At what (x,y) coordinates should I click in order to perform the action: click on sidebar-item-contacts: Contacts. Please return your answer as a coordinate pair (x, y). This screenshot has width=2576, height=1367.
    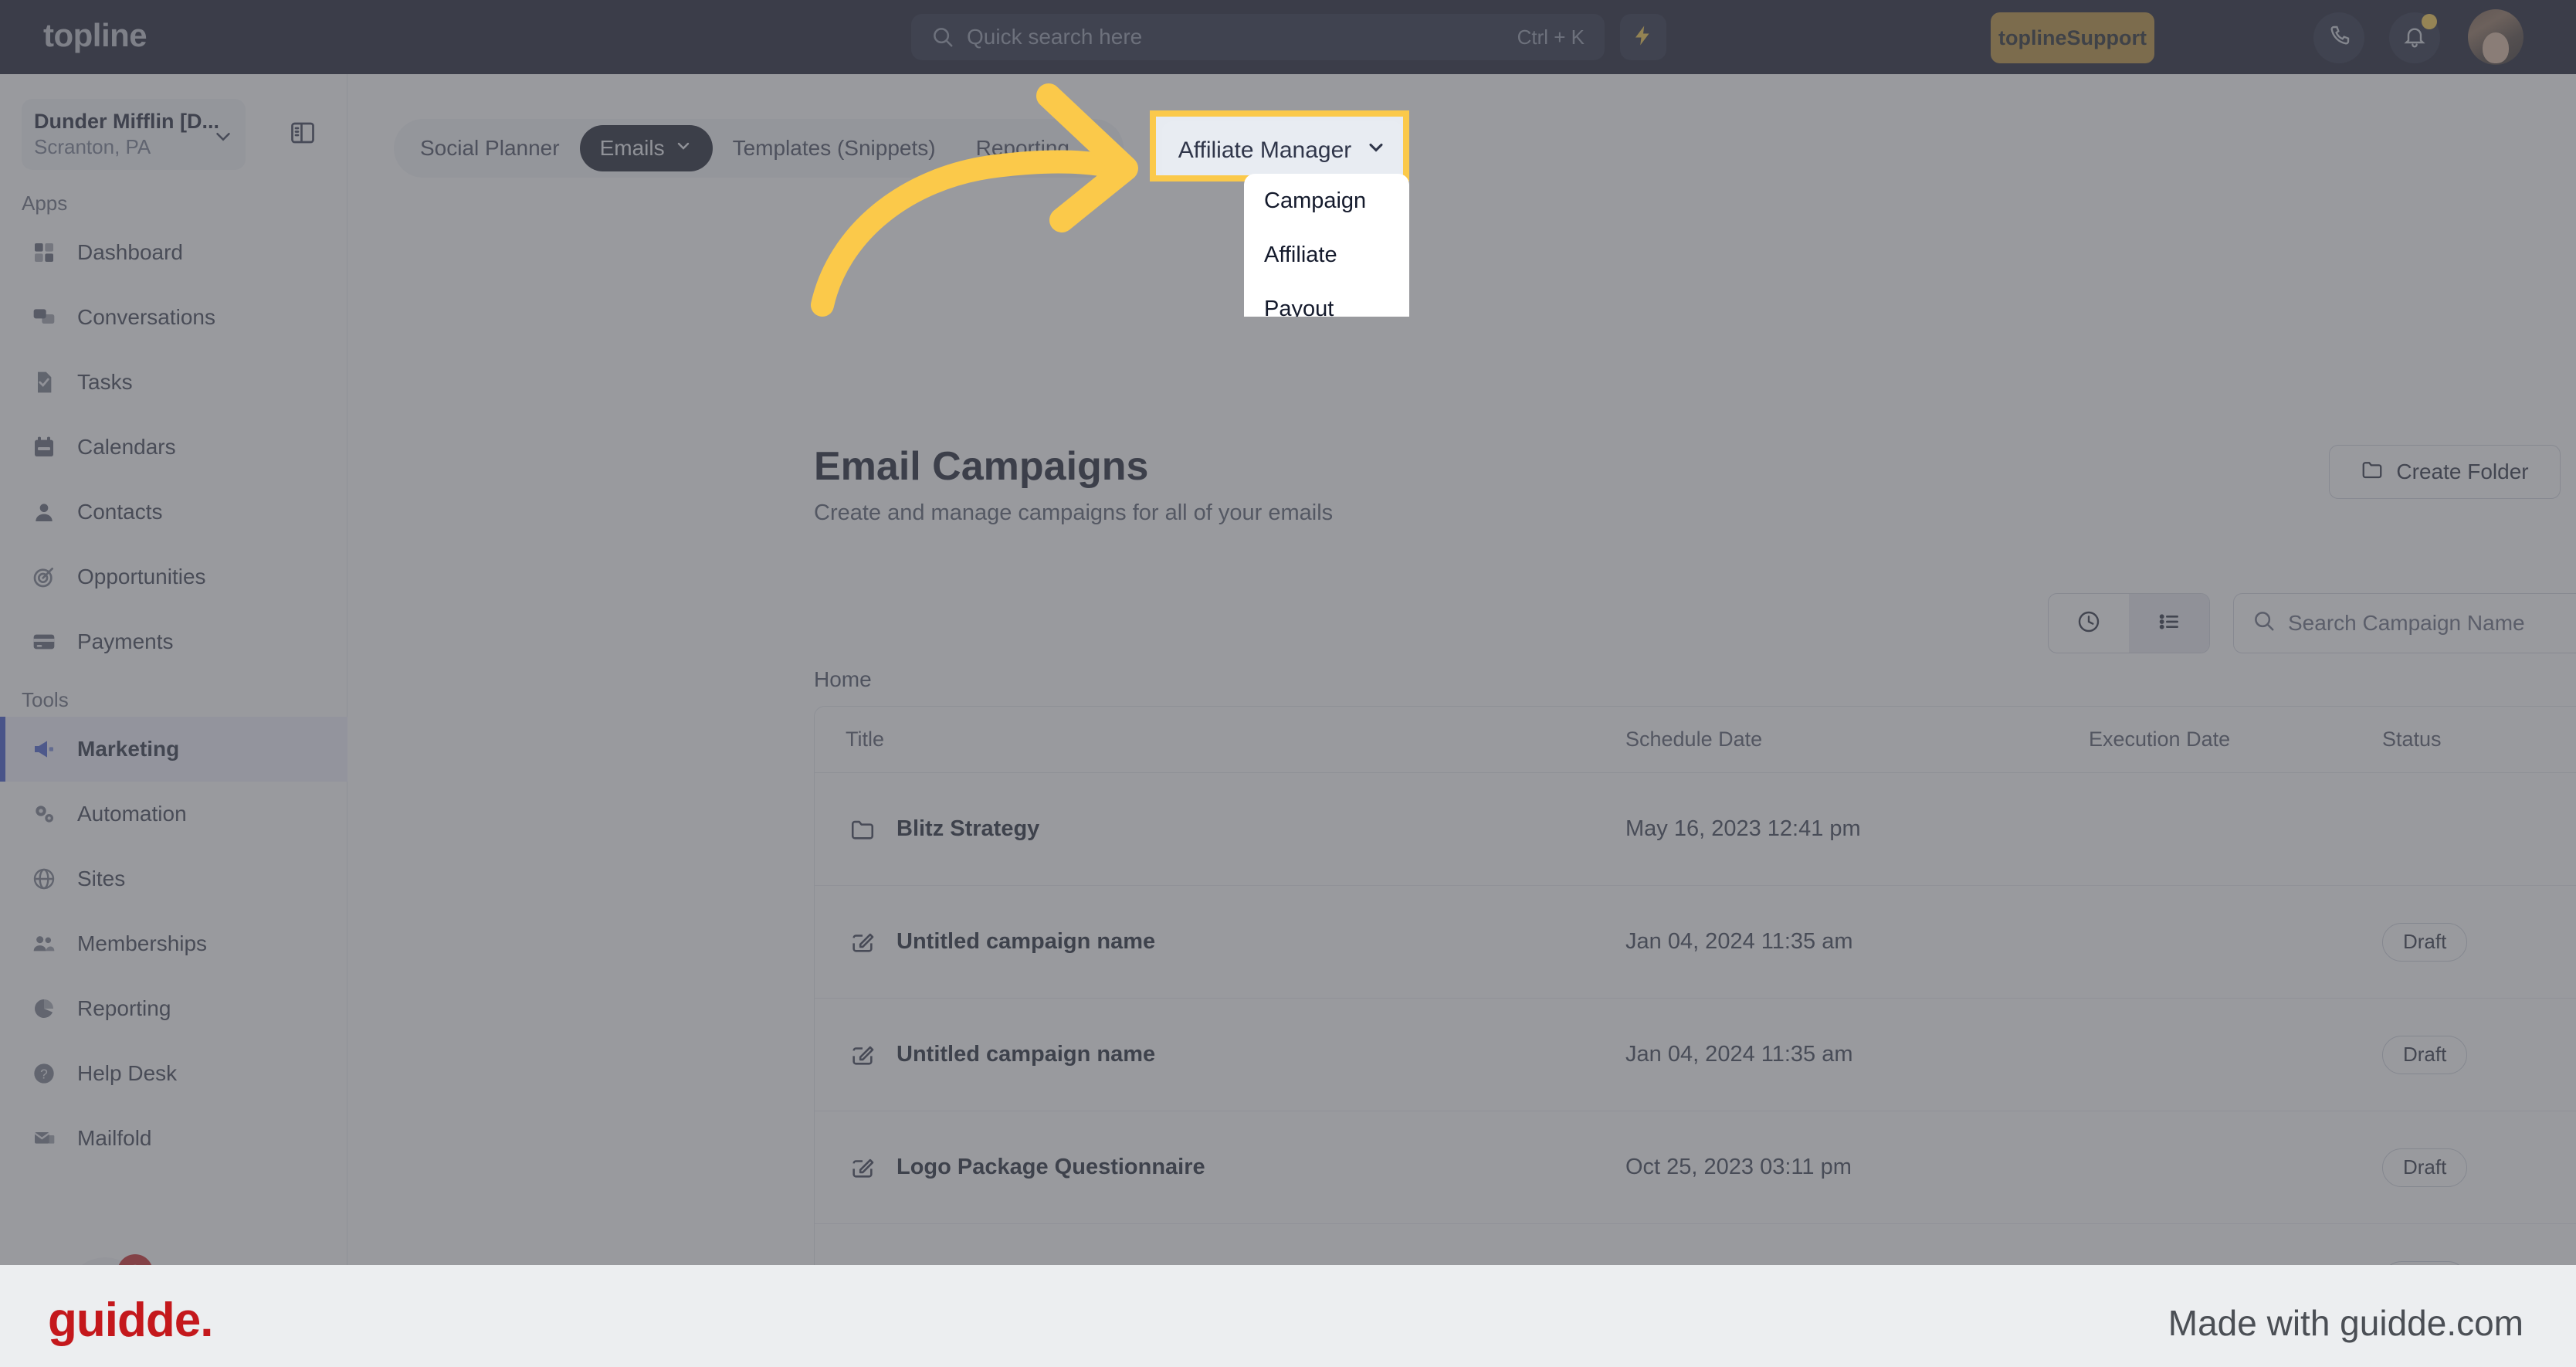
    Looking at the image, I should click on (173, 512).